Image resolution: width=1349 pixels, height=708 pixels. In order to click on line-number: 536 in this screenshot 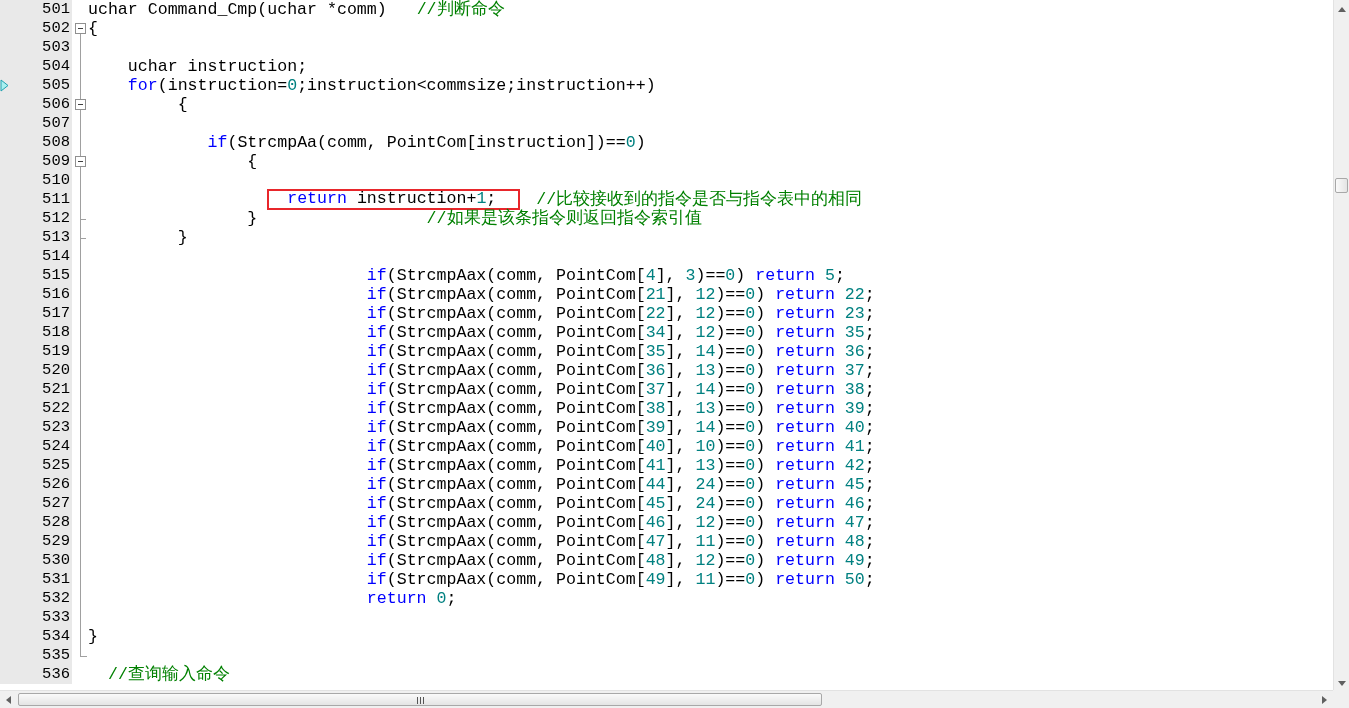, I will do `click(56, 674)`.